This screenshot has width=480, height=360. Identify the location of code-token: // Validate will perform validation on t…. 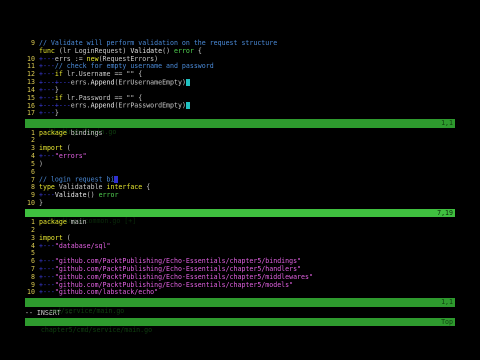
(158, 43).